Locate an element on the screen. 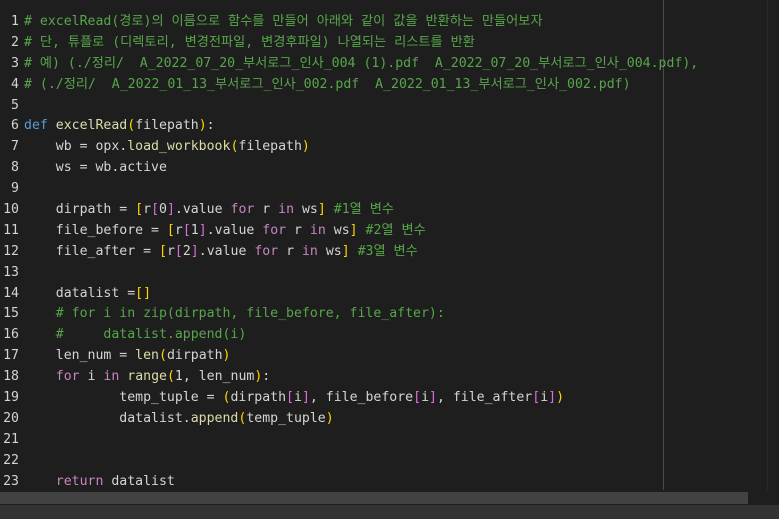 The image size is (779, 519). code-line: 18 for i in range(1, len_num): is located at coordinates (389, 377).